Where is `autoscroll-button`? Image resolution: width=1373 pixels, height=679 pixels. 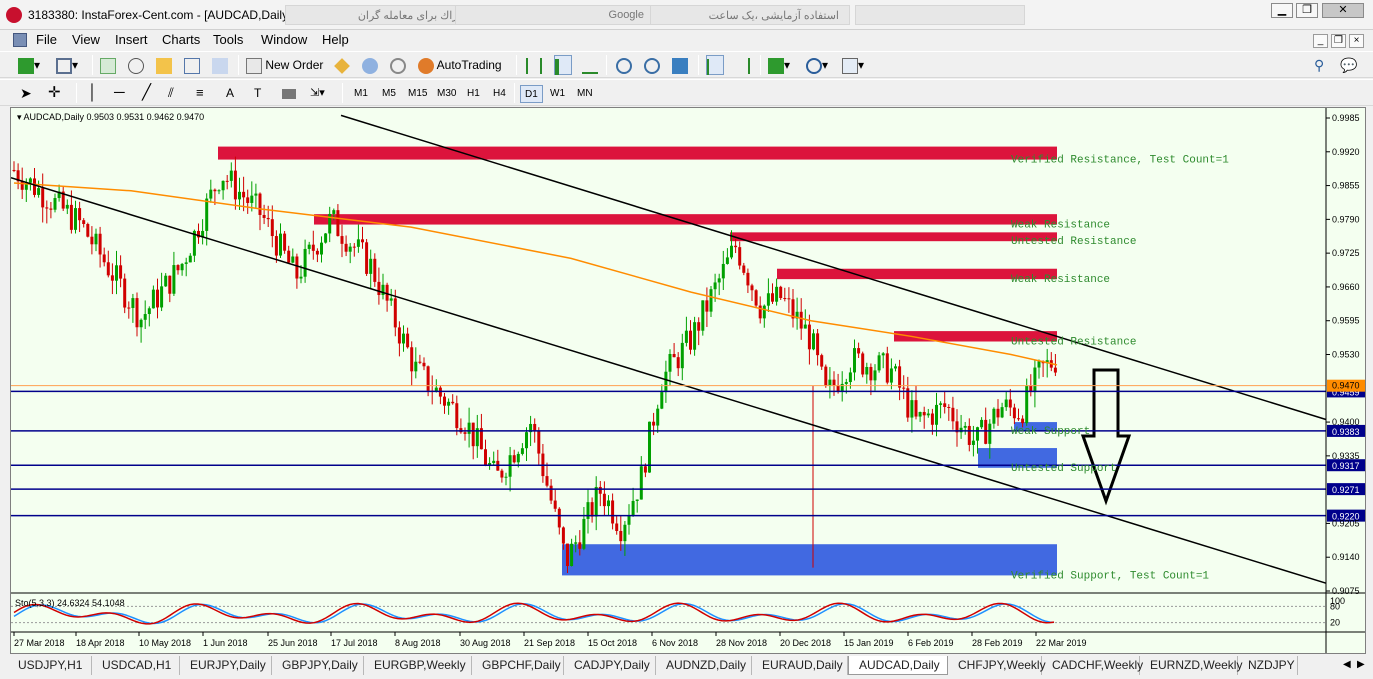 autoscroll-button is located at coordinates (715, 65).